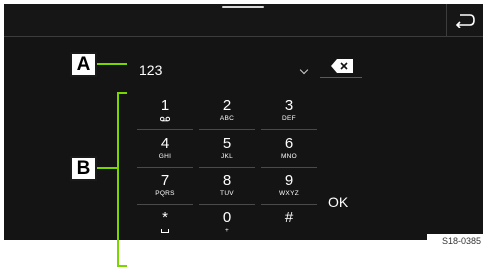 The width and height of the screenshot is (483, 267). Describe the element at coordinates (107, 168) in the screenshot. I see `callout-line-b` at that location.